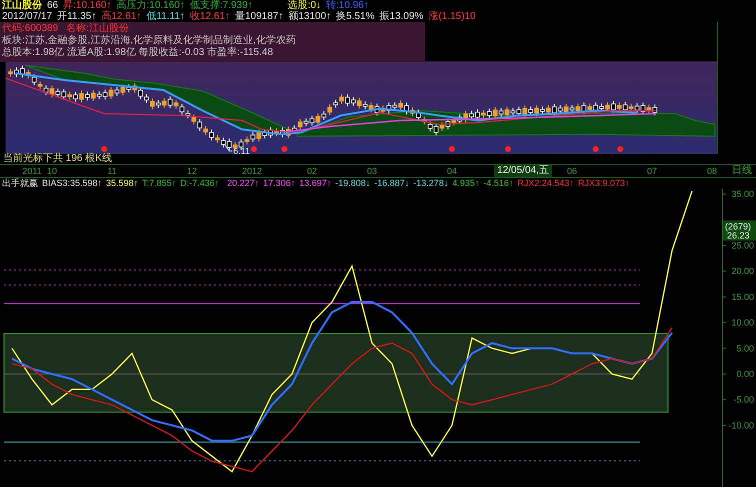  I want to click on axis-label: 07, so click(652, 171).